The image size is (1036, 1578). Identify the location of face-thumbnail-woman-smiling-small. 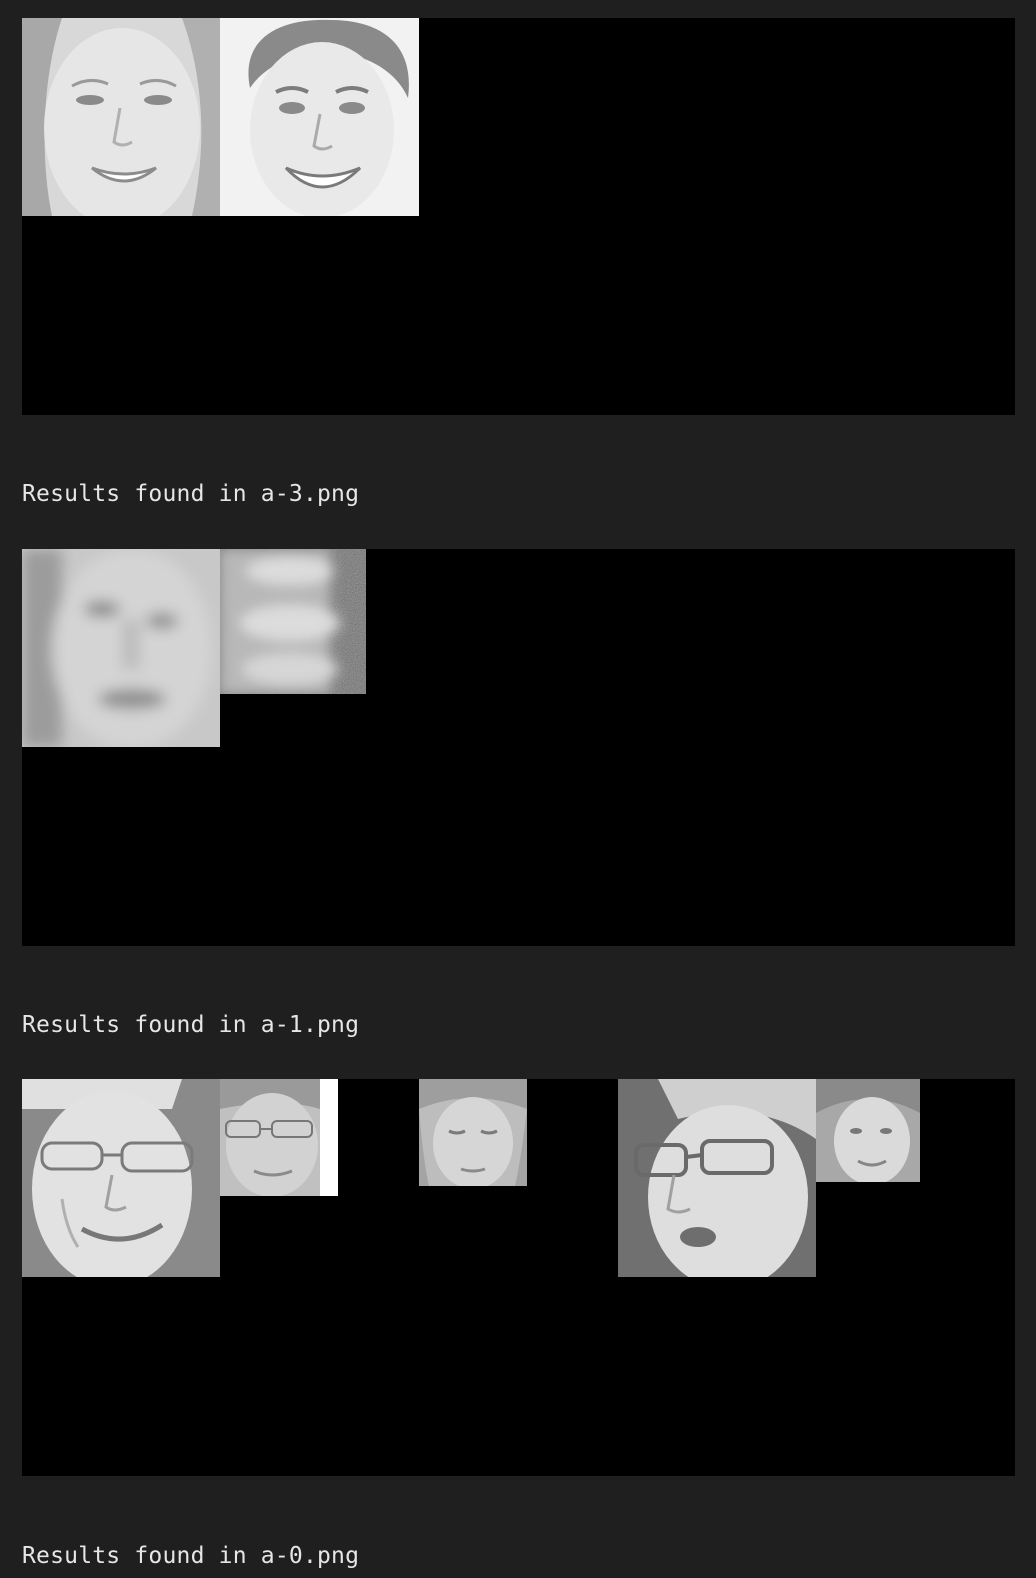
(868, 1130).